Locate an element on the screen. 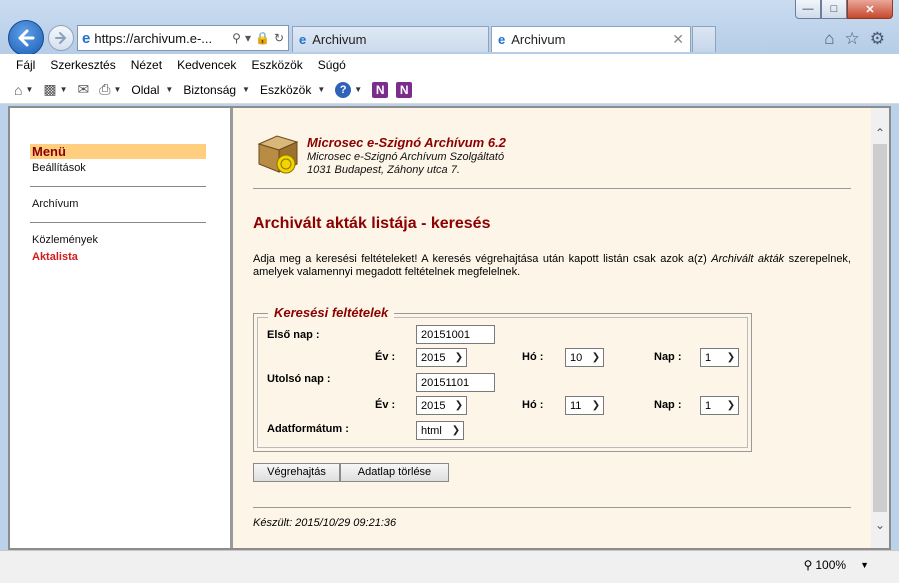 Image resolution: width=899 pixels, height=583 pixels. back-button is located at coordinates (26, 38).